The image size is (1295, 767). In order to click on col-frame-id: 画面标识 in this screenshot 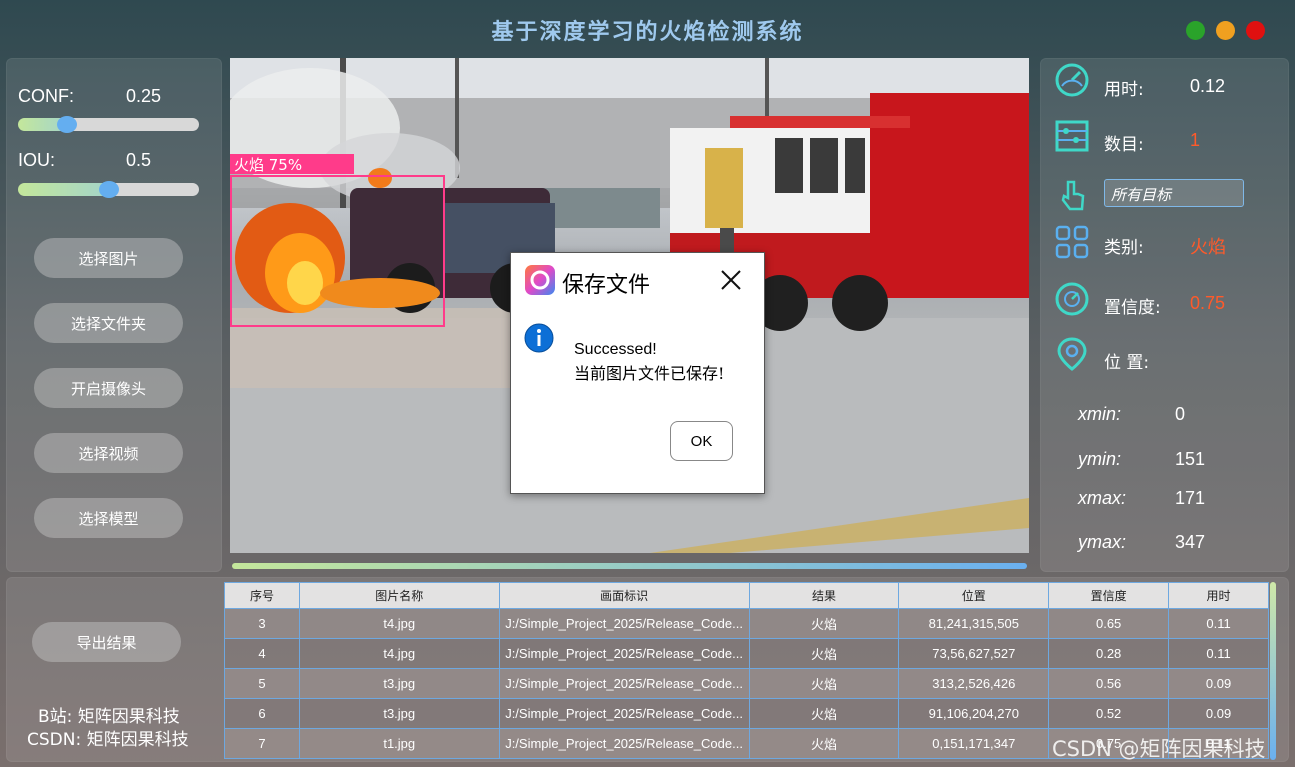, I will do `click(624, 595)`.